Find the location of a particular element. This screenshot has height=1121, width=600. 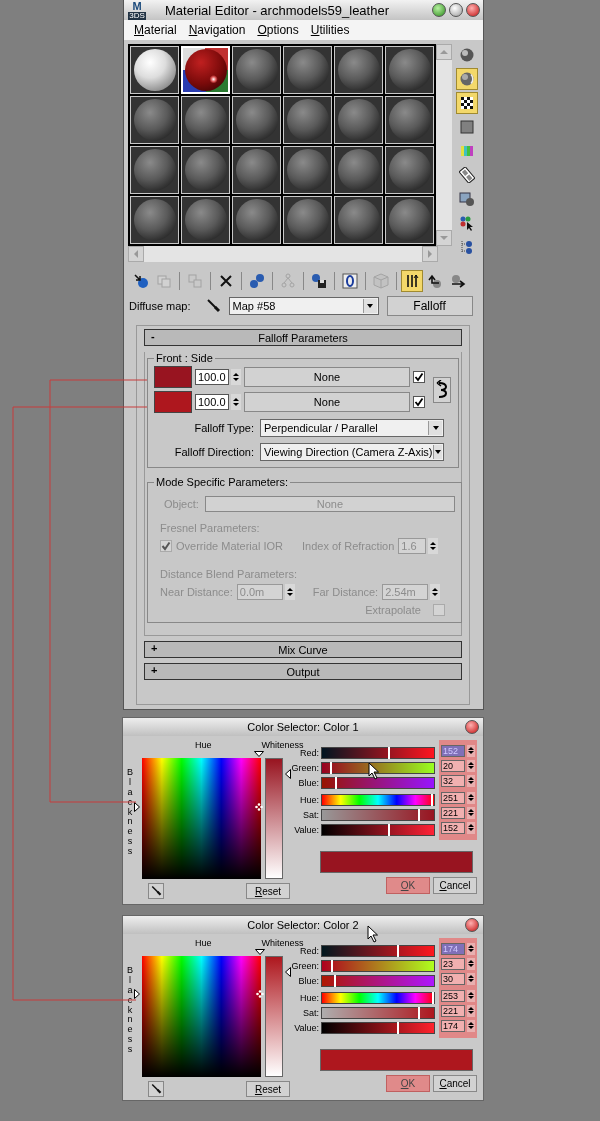

falloff-type-dropdown: Perpendicular / Parallel is located at coordinates (352, 428).